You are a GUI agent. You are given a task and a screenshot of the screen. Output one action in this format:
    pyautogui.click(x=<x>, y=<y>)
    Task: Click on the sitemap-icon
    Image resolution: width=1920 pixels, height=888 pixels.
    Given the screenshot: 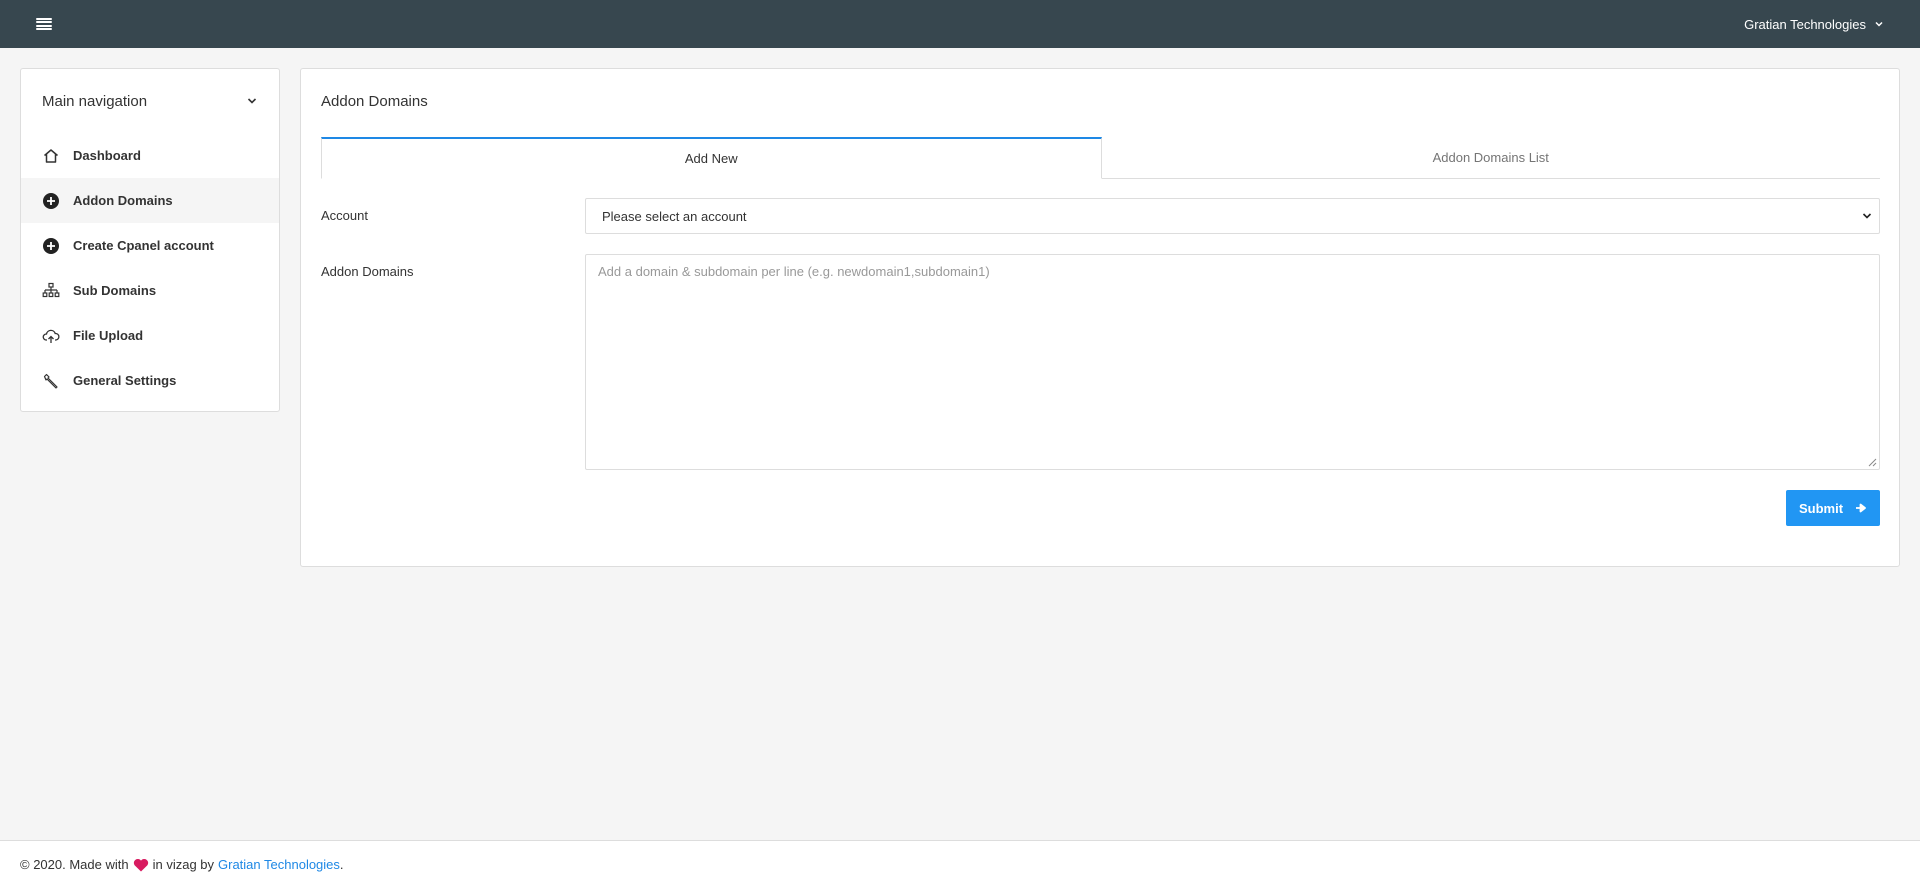 What is the action you would take?
    pyautogui.click(x=51, y=291)
    